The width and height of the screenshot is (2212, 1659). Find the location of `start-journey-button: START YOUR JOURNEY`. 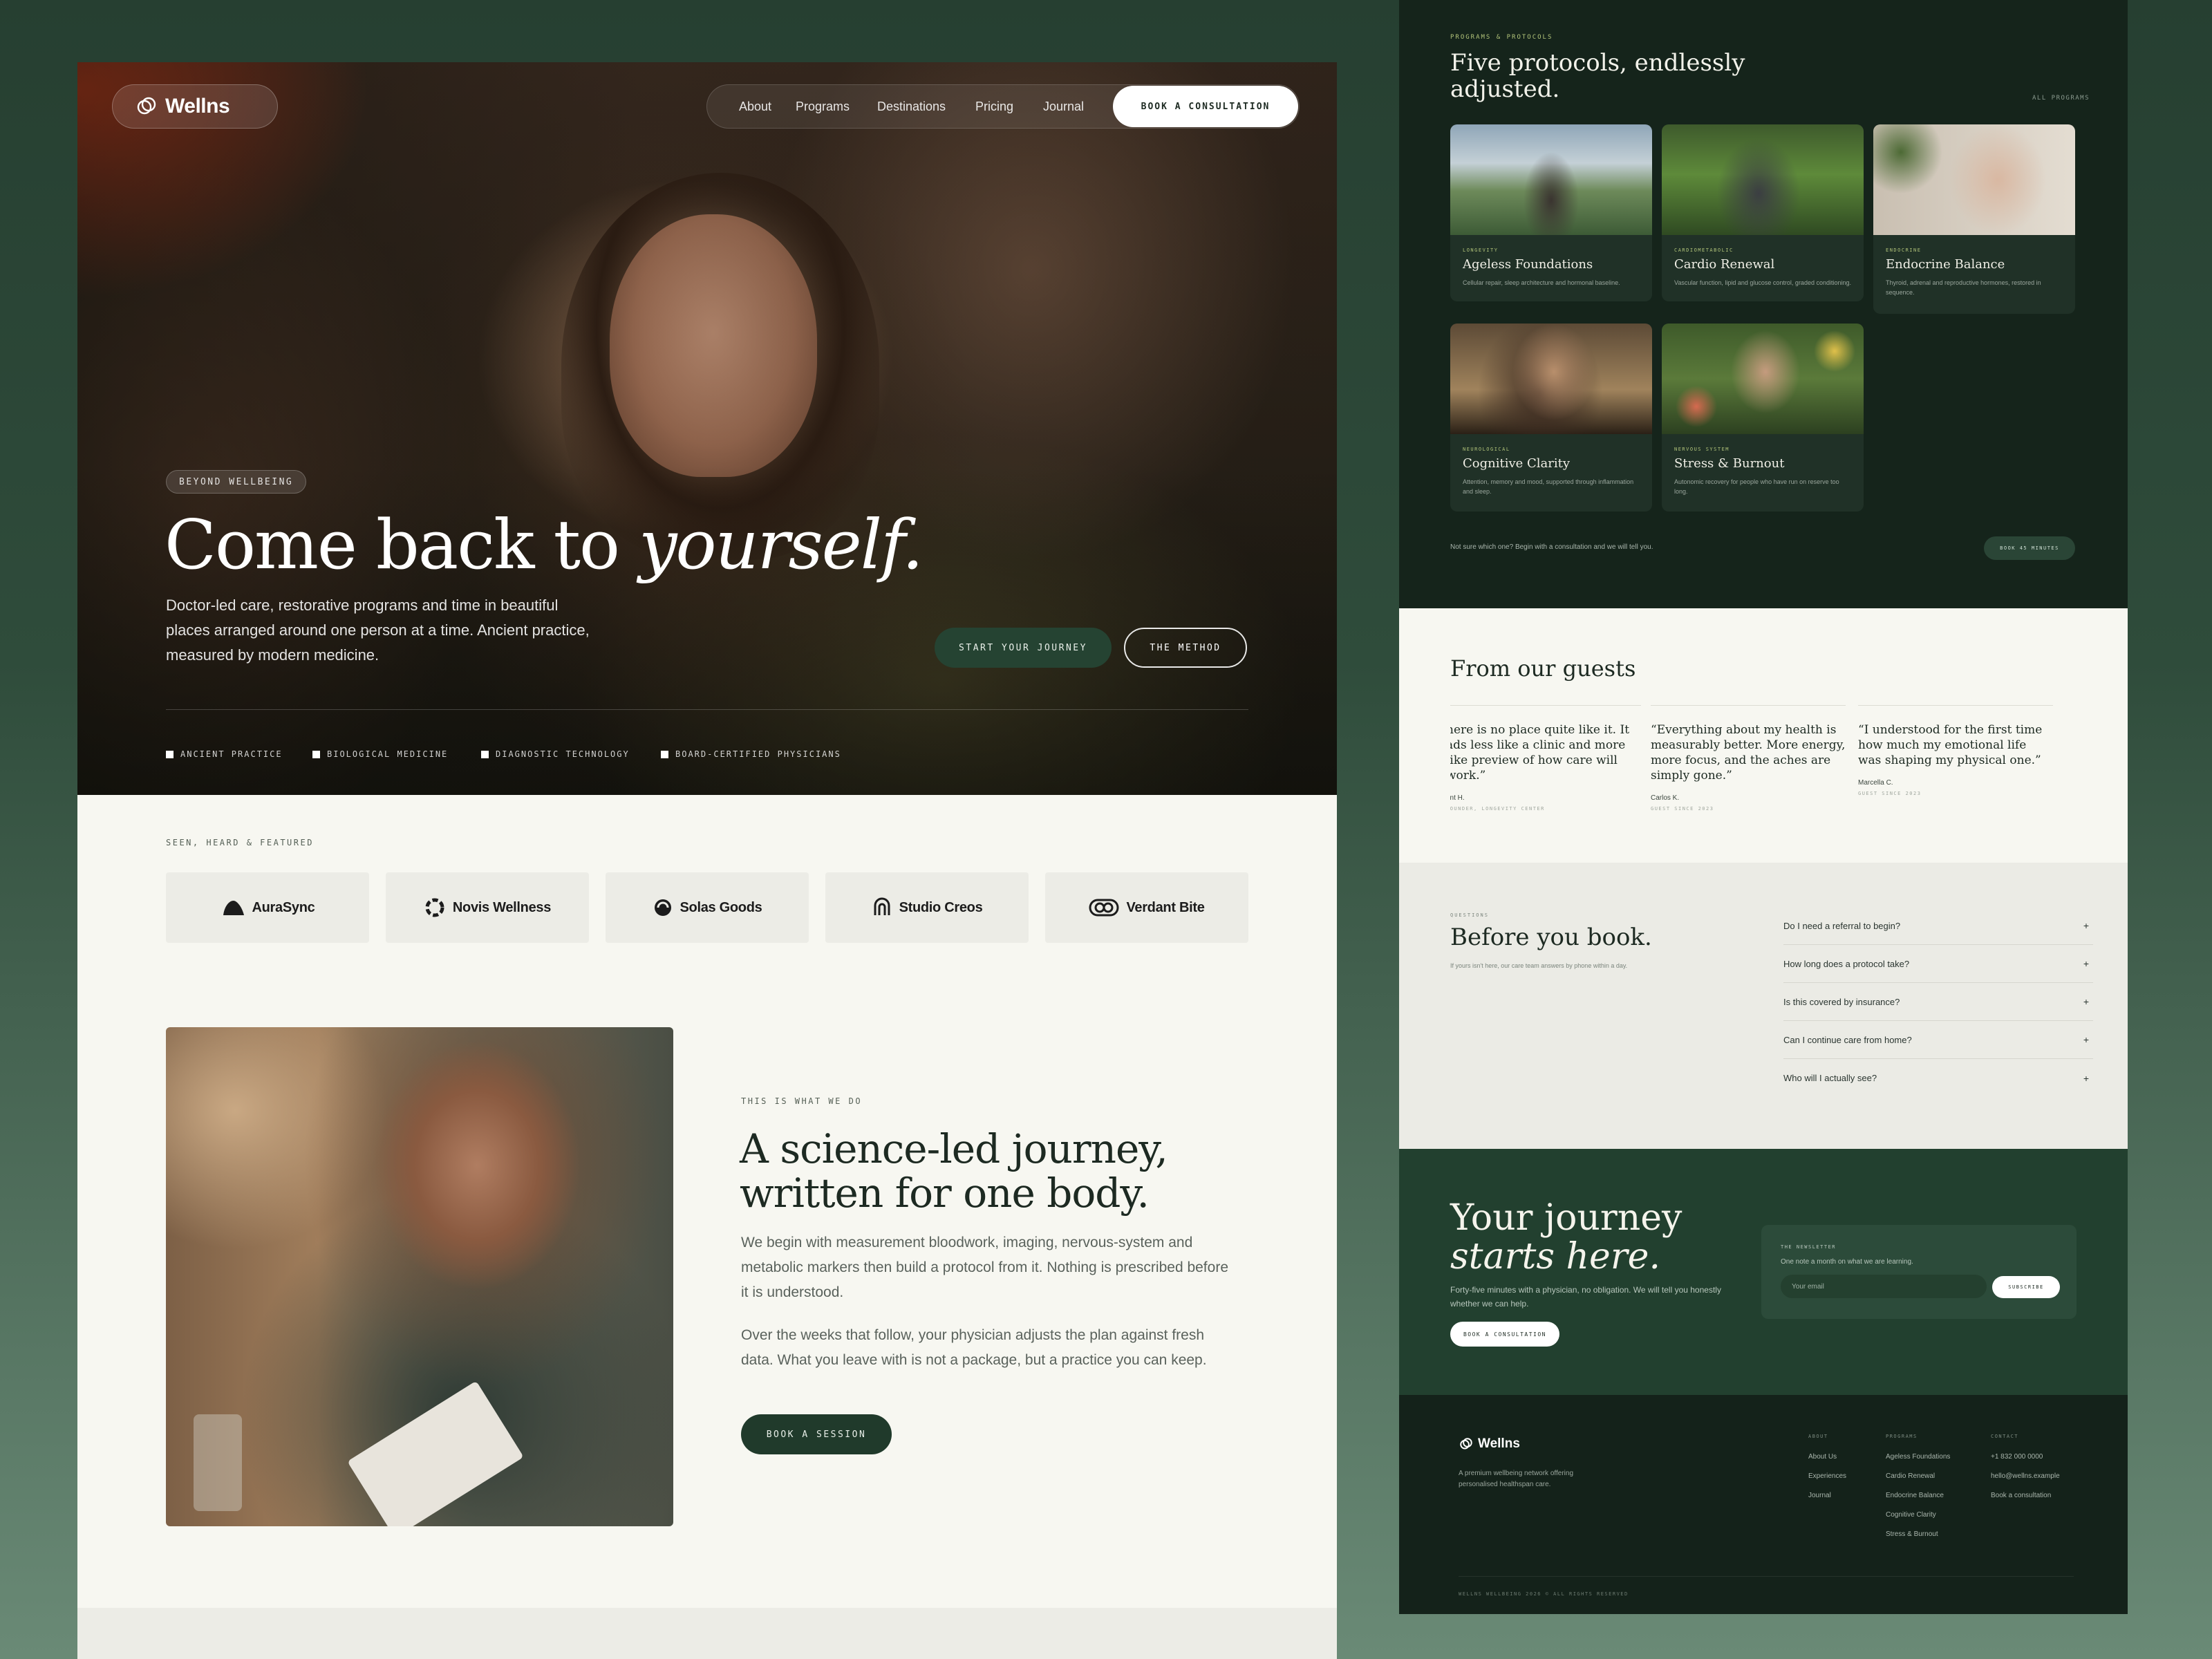

start-journey-button: START YOUR JOURNEY is located at coordinates (1023, 648).